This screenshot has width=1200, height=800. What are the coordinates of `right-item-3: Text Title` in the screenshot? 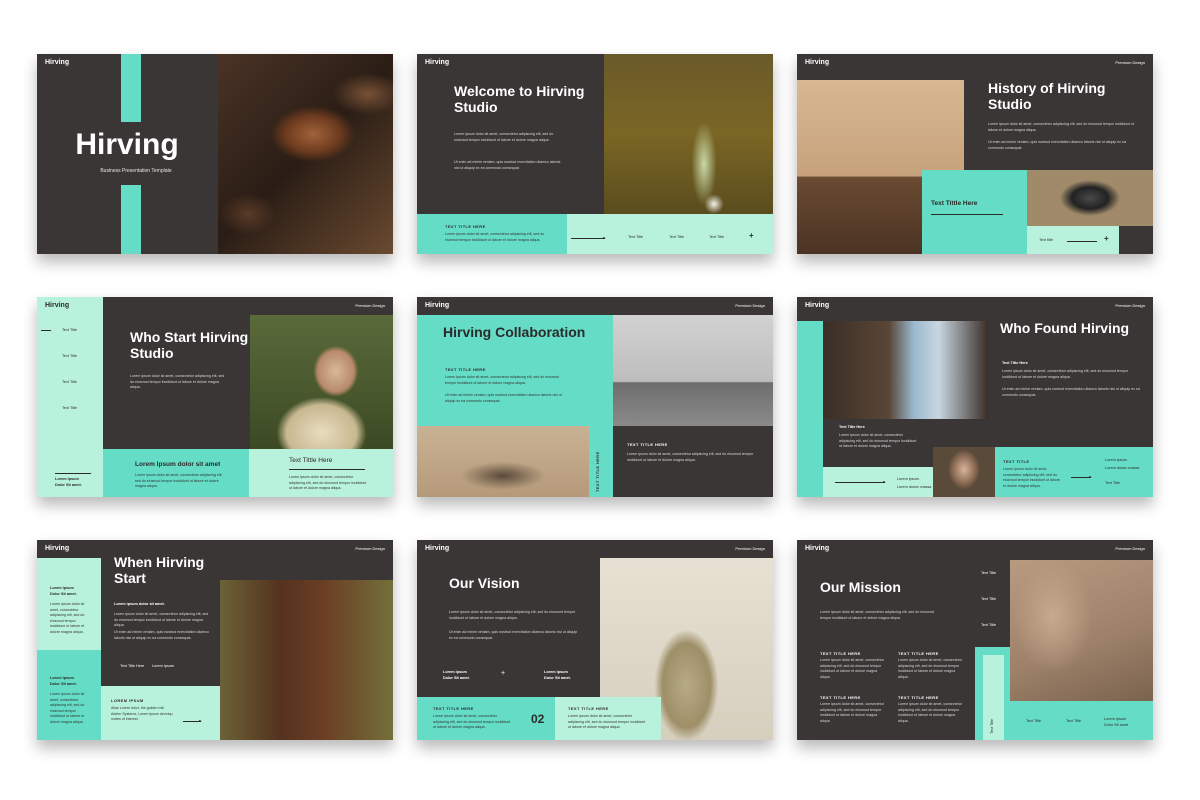 It's located at (988, 626).